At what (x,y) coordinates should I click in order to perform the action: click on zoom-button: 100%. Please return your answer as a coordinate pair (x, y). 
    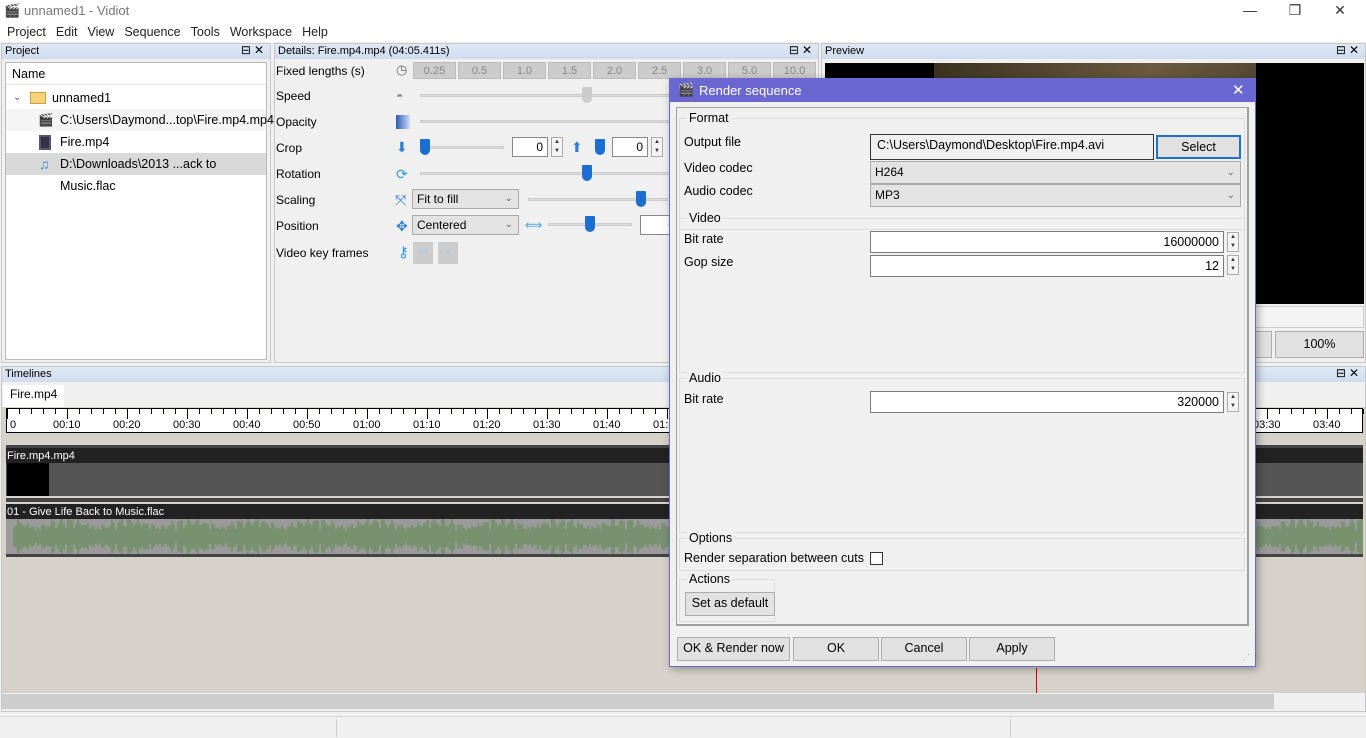
    Looking at the image, I should click on (1319, 344).